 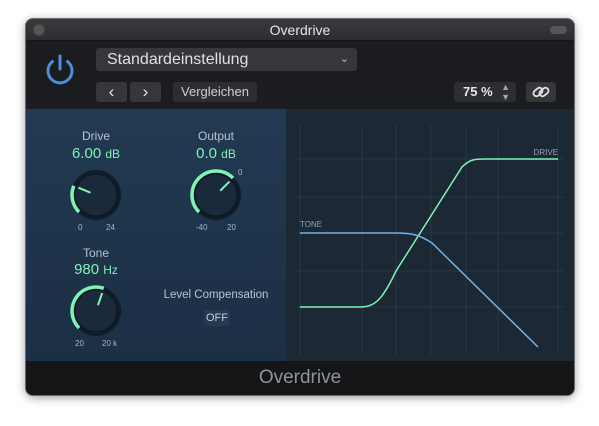 I want to click on tone-curve, so click(x=419, y=290).